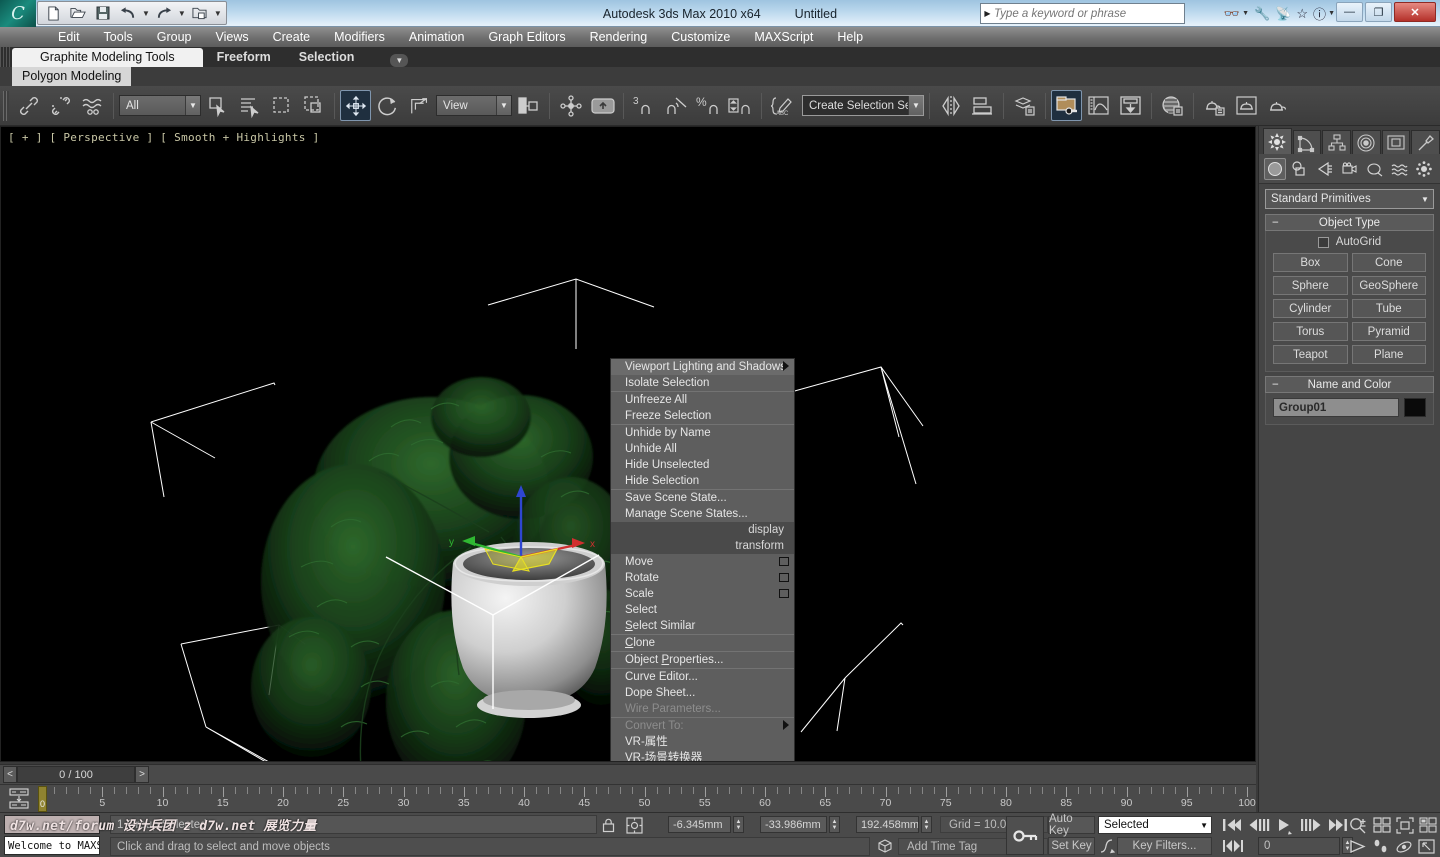  What do you see at coordinates (1381, 848) in the screenshot?
I see `walk-through-icon` at bounding box center [1381, 848].